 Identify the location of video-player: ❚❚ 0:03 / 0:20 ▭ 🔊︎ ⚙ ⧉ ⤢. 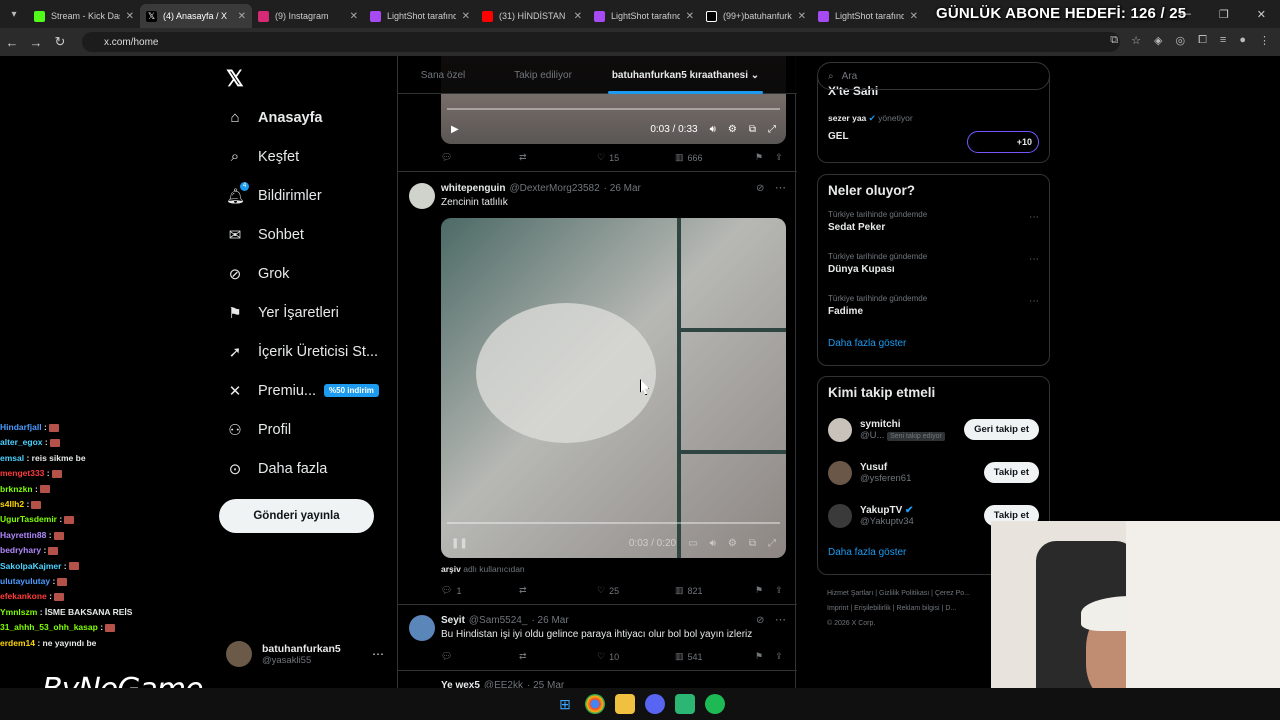
(613, 388).